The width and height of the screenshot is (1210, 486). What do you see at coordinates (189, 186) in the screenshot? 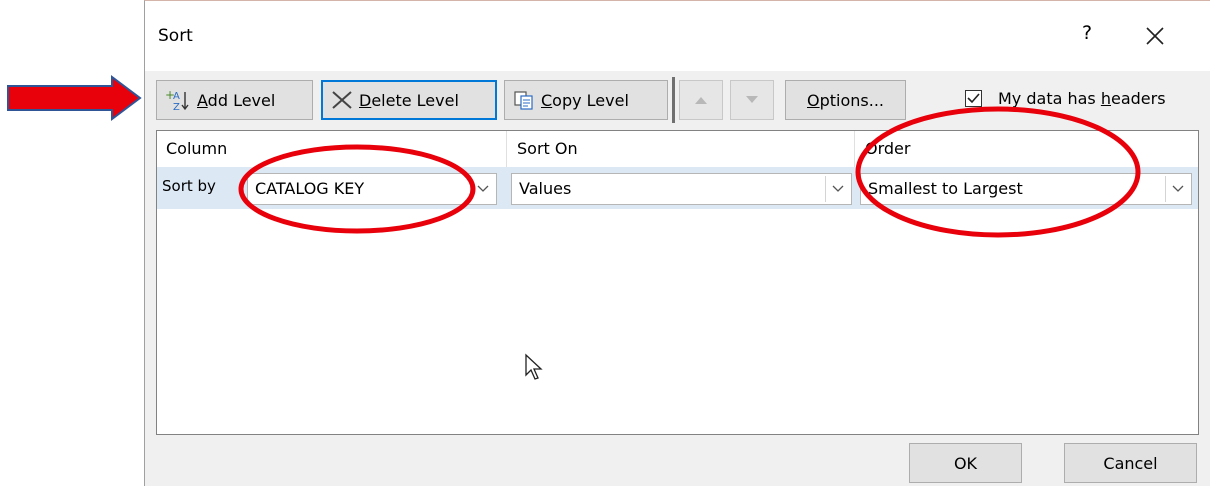
I see `sort-by-label: Sort by` at bounding box center [189, 186].